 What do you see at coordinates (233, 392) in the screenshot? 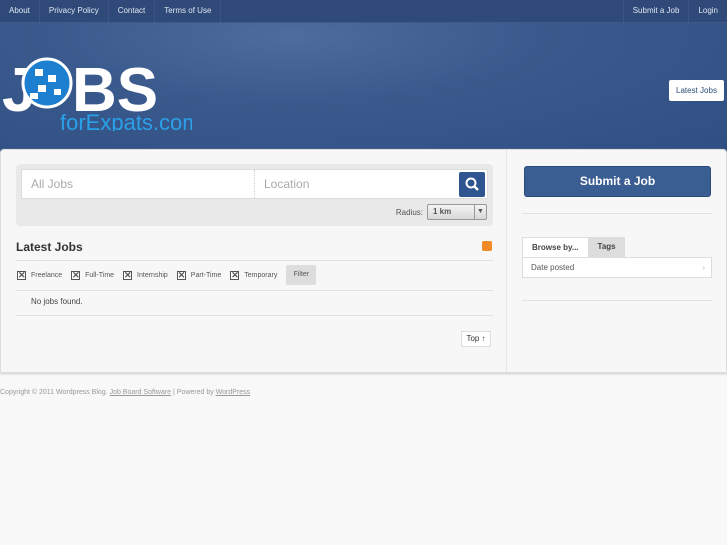
I see `wordpress-link: WordPress` at bounding box center [233, 392].